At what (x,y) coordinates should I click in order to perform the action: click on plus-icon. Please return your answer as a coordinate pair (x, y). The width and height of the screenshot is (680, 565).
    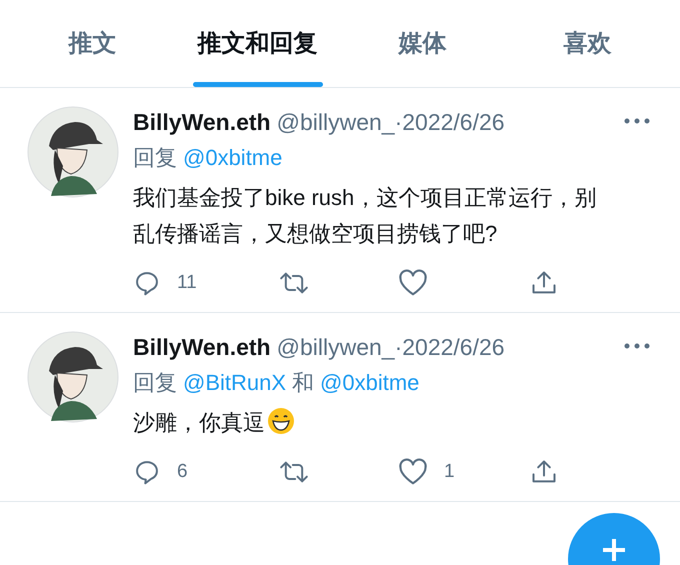
    Looking at the image, I should click on (614, 550).